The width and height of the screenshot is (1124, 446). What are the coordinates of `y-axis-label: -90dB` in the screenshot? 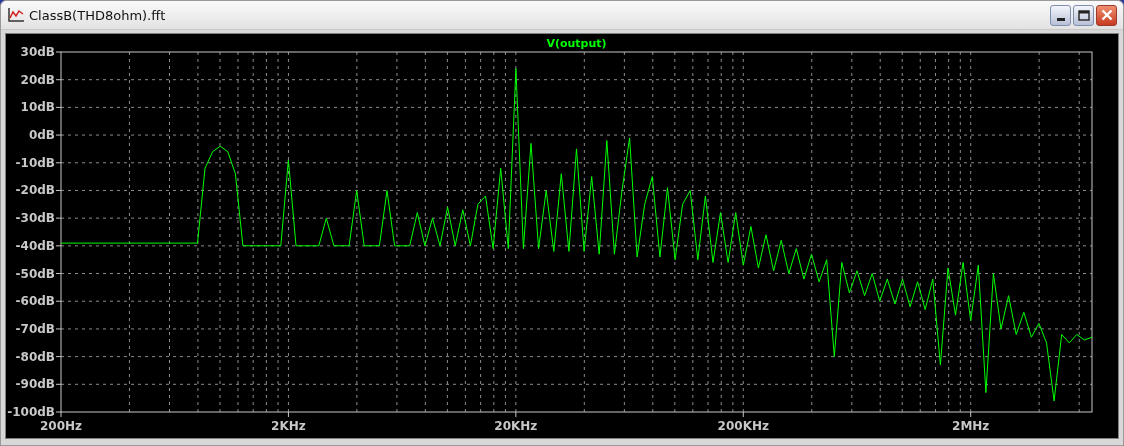 It's located at (35, 384).